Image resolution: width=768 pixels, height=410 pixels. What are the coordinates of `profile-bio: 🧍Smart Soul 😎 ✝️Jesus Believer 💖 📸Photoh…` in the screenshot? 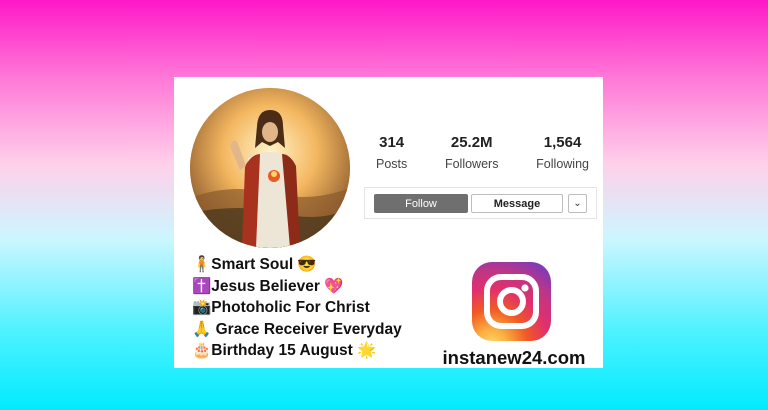 It's located at (317, 308).